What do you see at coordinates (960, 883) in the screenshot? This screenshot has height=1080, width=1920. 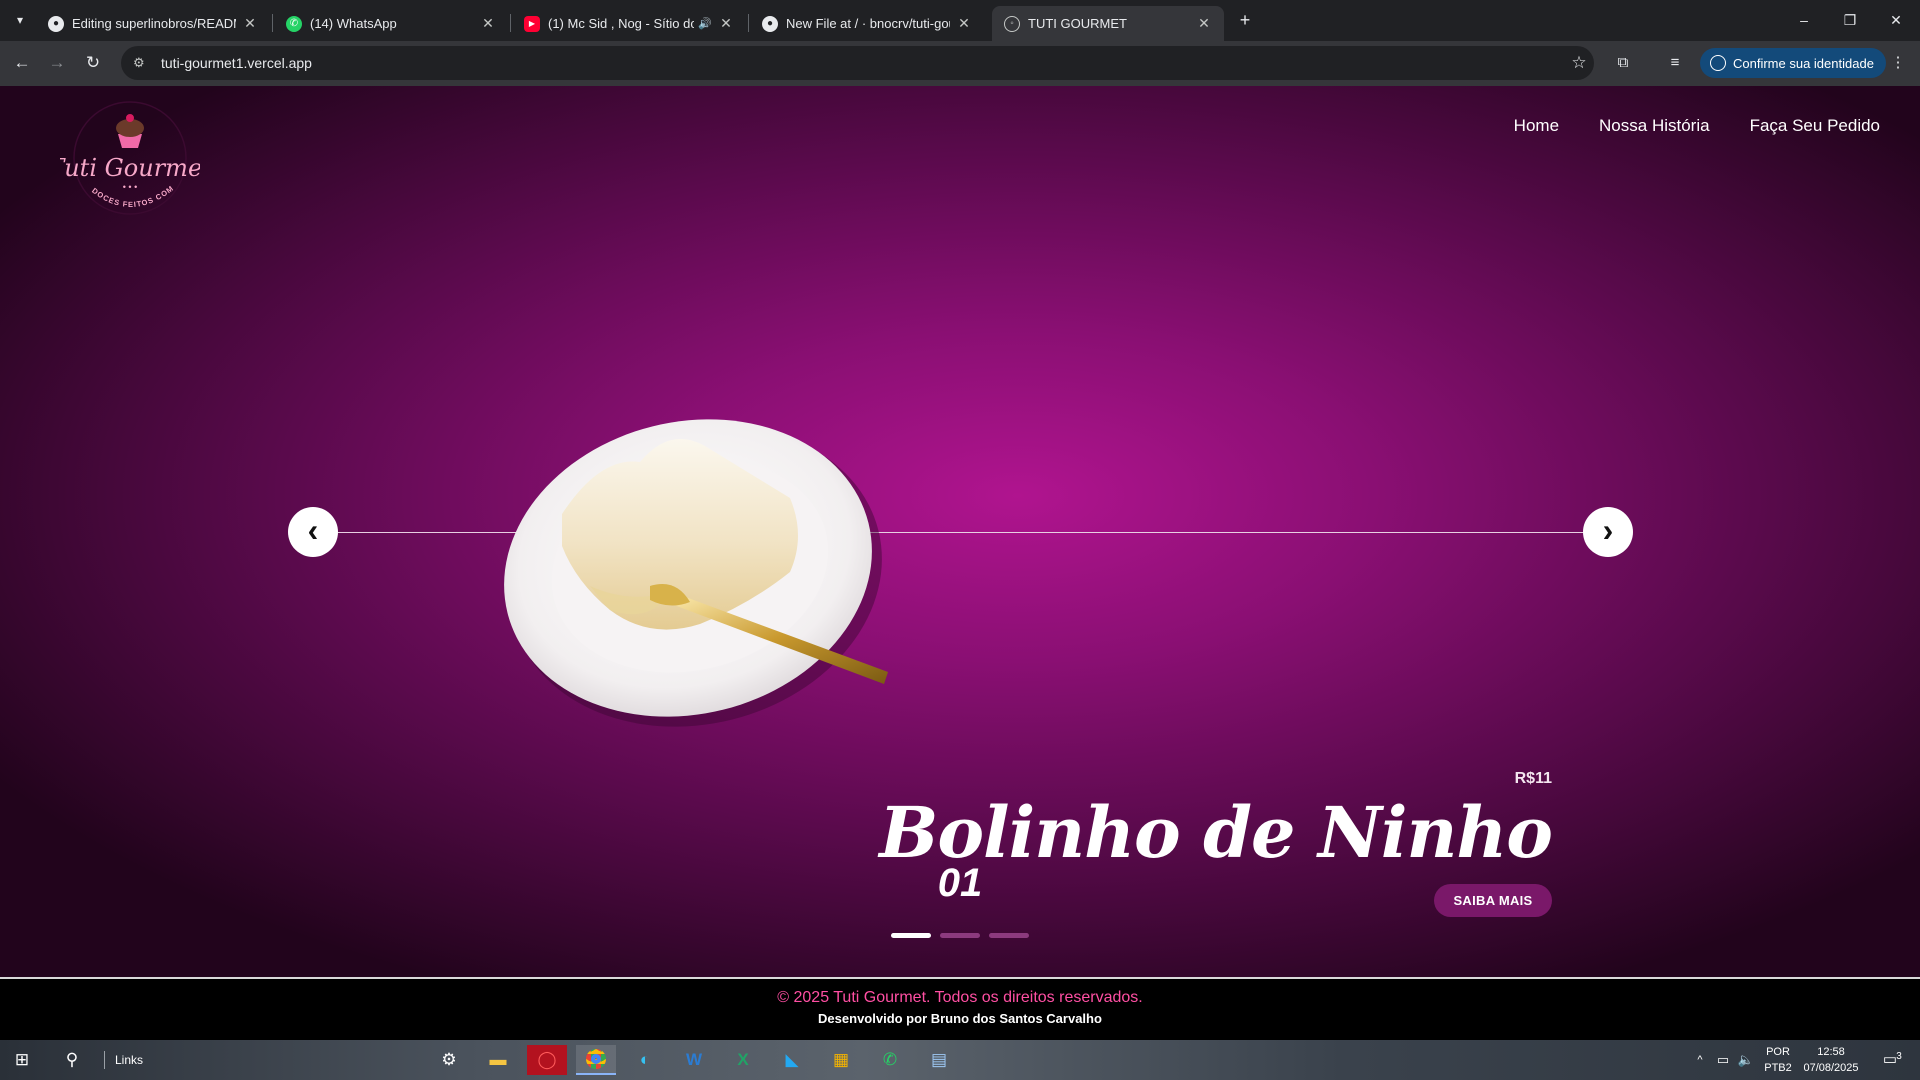 I see `slide-number: 01` at bounding box center [960, 883].